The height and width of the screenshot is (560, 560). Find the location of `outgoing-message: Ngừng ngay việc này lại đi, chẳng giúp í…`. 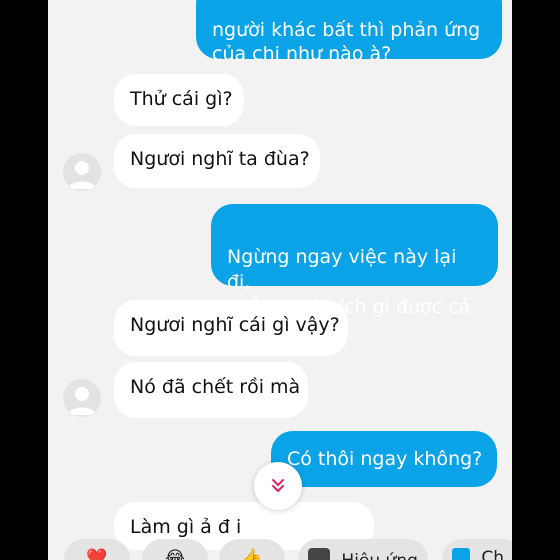

outgoing-message: Ngừng ngay việc này lại đi, chẳng giúp í… is located at coordinates (354, 261).